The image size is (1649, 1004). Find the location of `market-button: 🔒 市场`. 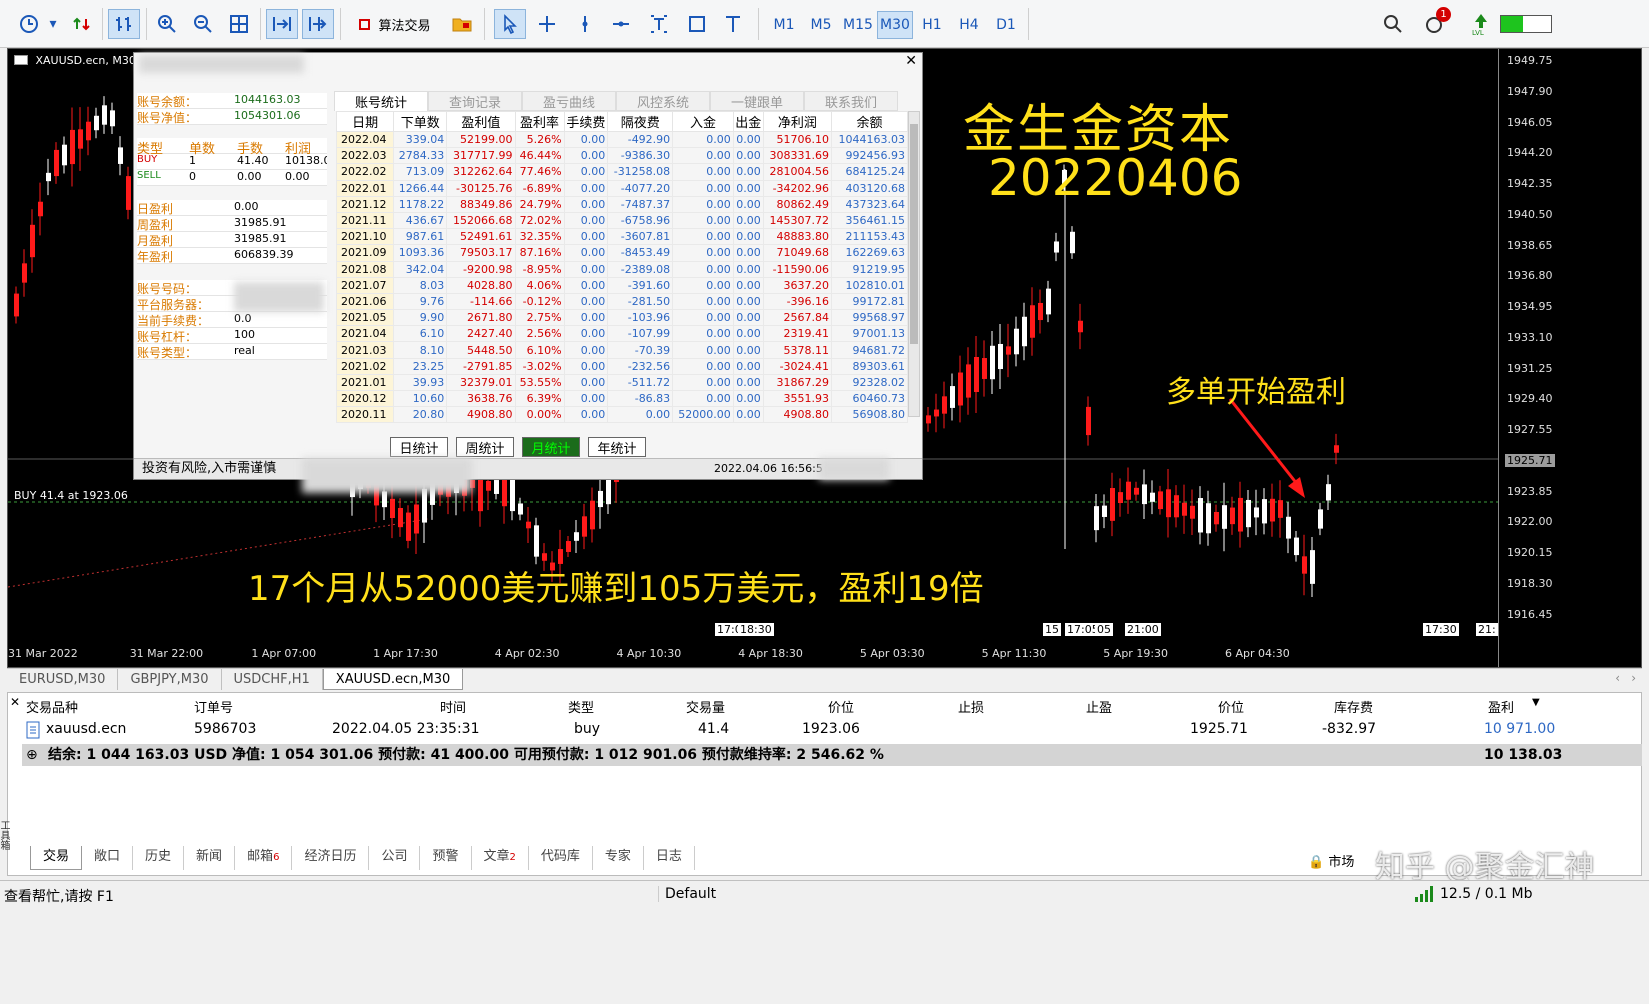

market-button: 🔒 市场 is located at coordinates (1331, 860).